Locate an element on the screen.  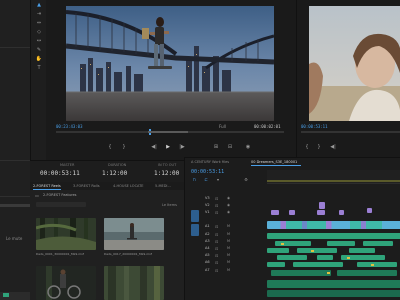
timeline-tab-century: A CENTURY Work files is located at coordinates (210, 162).